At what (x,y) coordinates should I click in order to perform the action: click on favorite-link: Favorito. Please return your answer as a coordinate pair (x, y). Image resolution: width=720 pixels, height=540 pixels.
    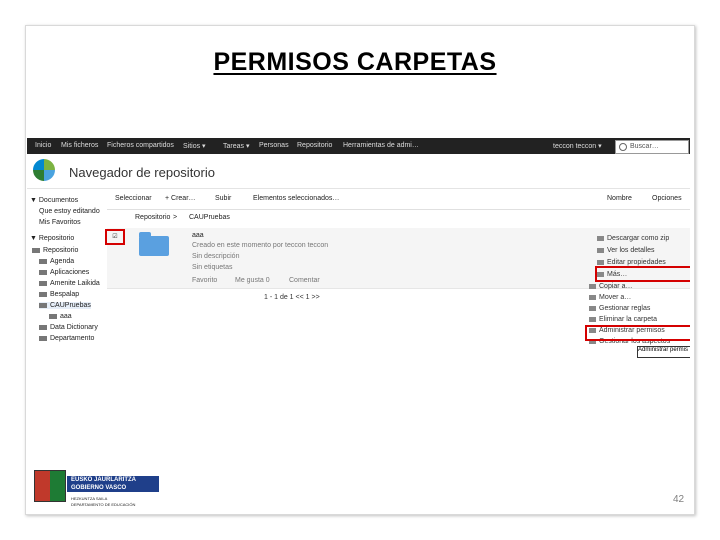
    Looking at the image, I should click on (204, 280).